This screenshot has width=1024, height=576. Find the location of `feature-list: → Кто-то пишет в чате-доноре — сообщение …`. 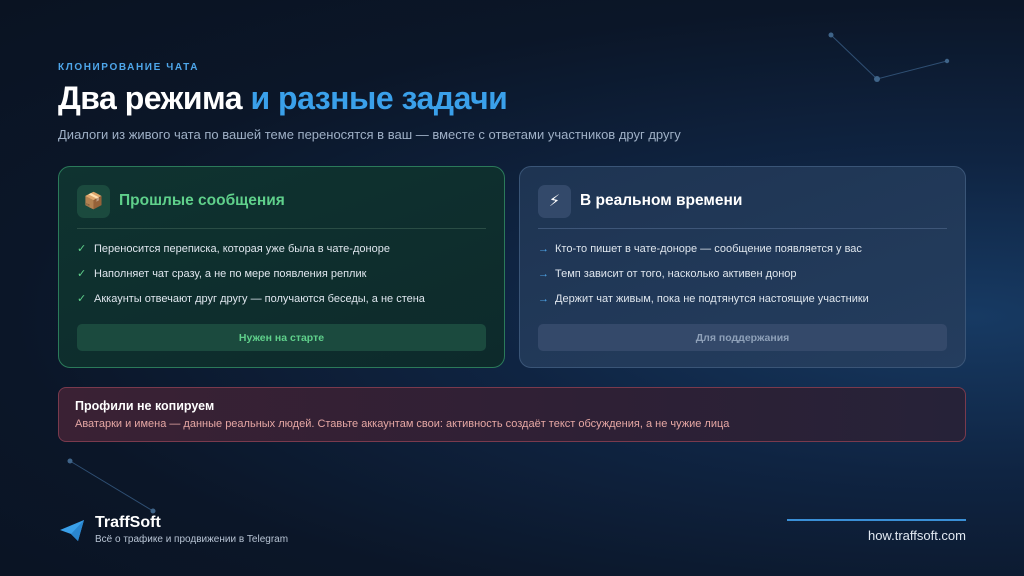

feature-list: → Кто-то пишет в чате-доноре — сообщение … is located at coordinates (742, 273).